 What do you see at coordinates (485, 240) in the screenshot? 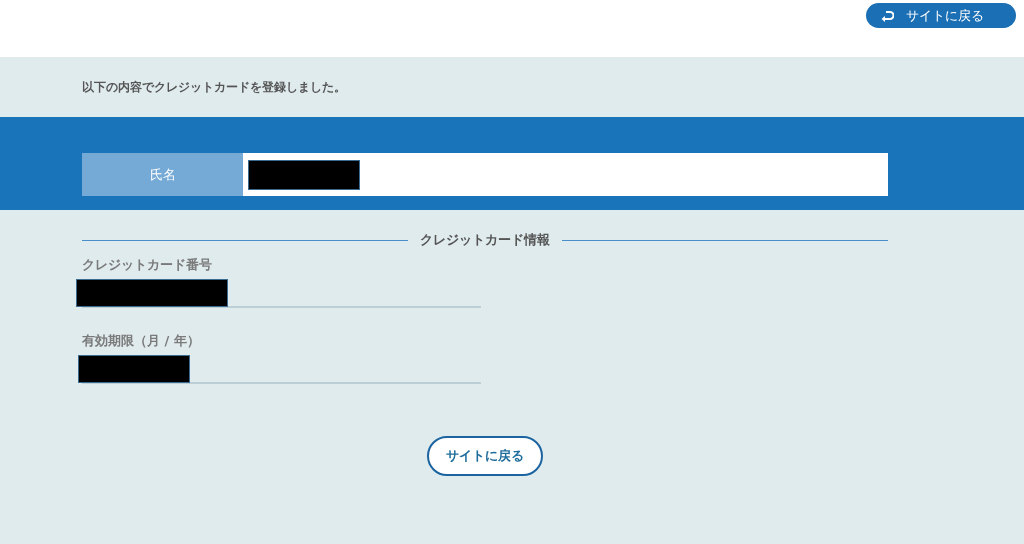
I see `section-title: クレジットカード情報` at bounding box center [485, 240].